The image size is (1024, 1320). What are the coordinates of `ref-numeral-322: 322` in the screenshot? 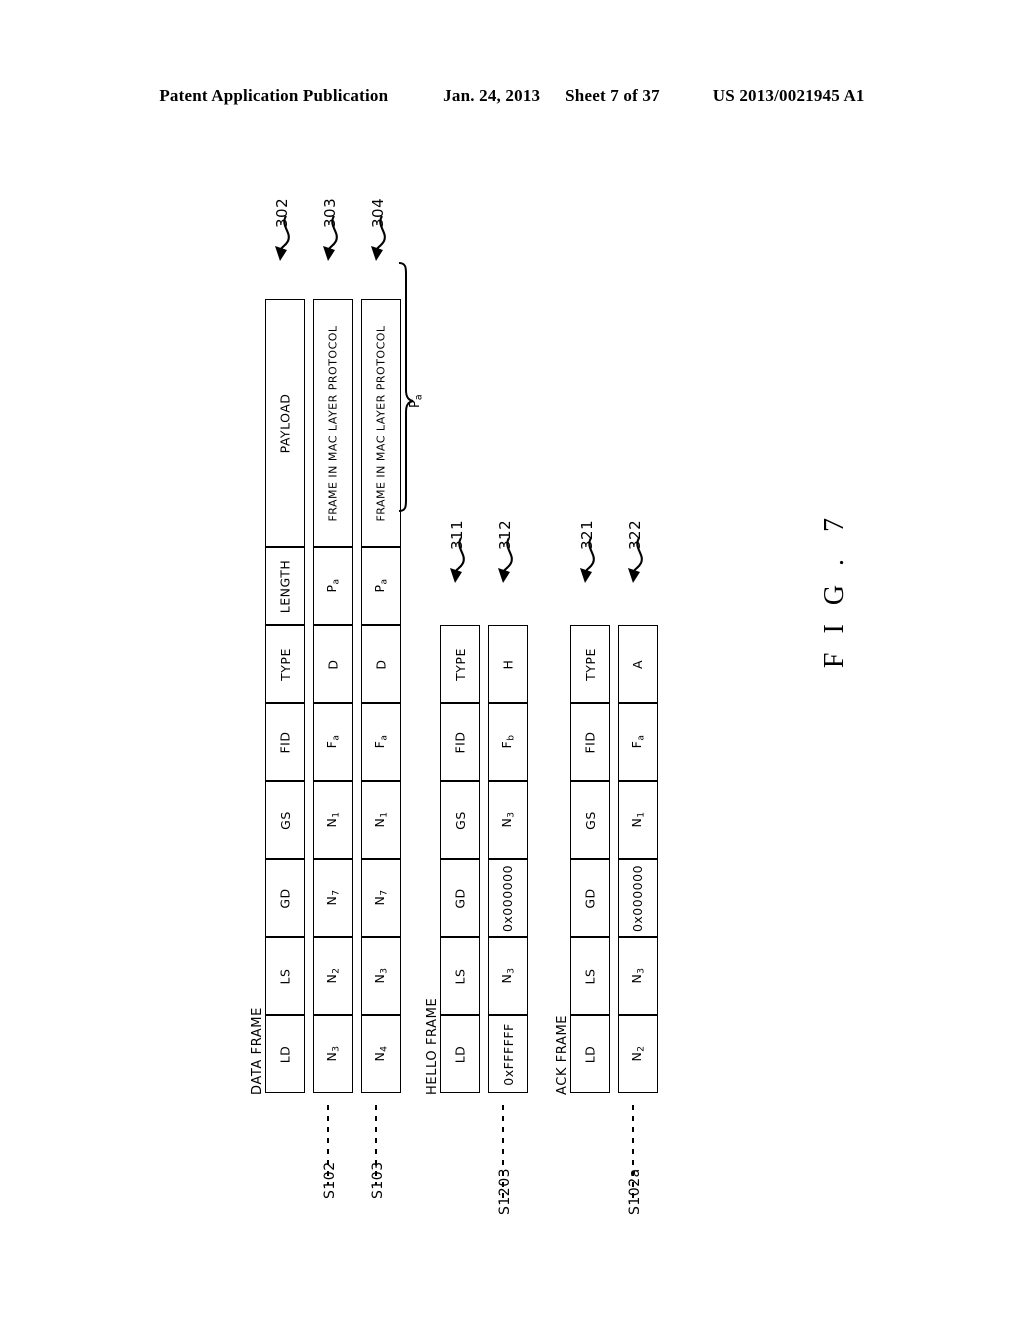 It's located at (635, 534).